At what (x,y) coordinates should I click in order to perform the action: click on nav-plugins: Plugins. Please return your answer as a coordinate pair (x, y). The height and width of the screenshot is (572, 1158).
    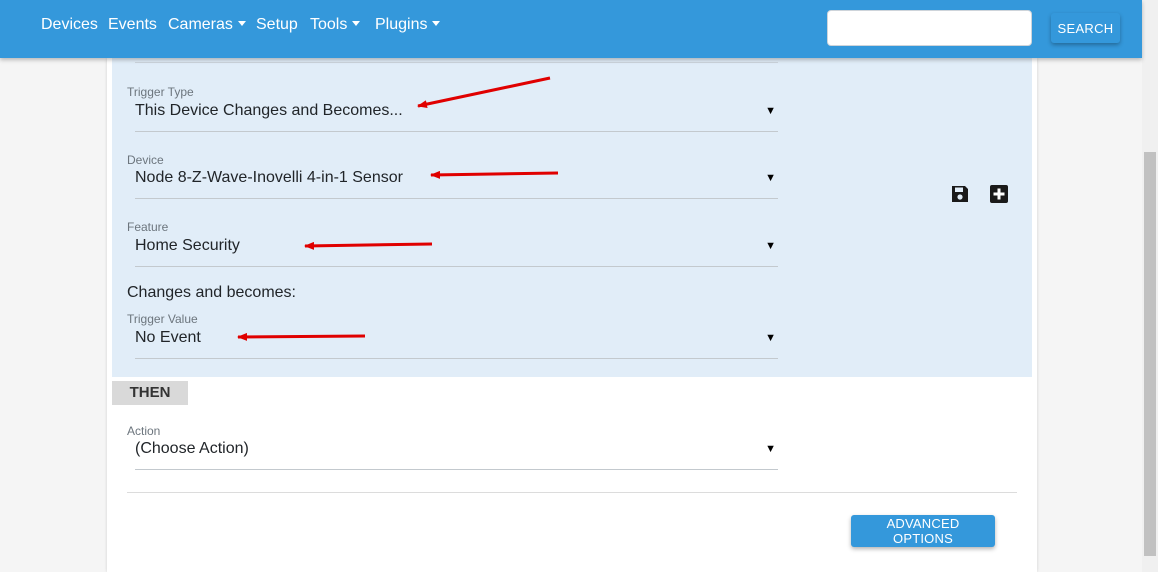
    Looking at the image, I should click on (408, 25).